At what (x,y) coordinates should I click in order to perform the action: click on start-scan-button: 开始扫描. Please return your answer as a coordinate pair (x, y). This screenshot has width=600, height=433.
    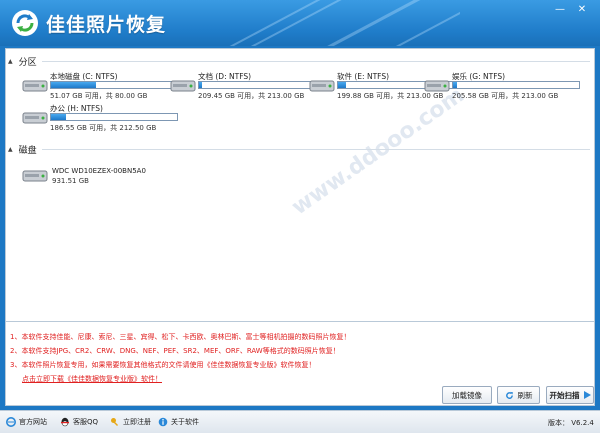
    Looking at the image, I should click on (570, 395).